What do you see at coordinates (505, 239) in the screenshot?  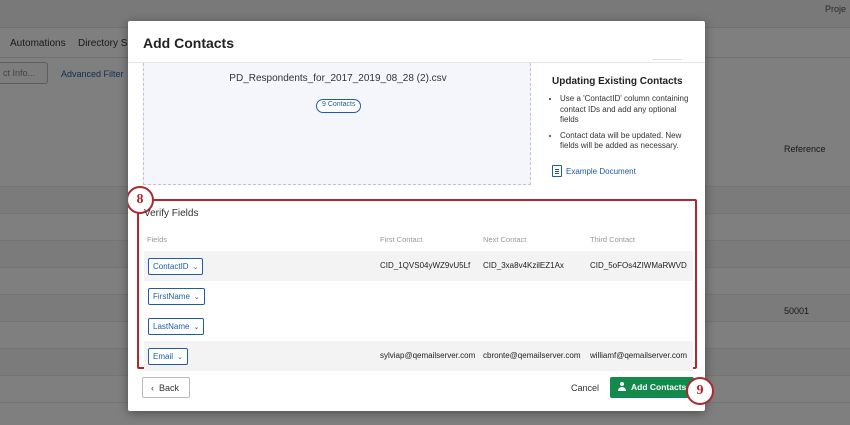 I see `header-next-contact: Next Contact` at bounding box center [505, 239].